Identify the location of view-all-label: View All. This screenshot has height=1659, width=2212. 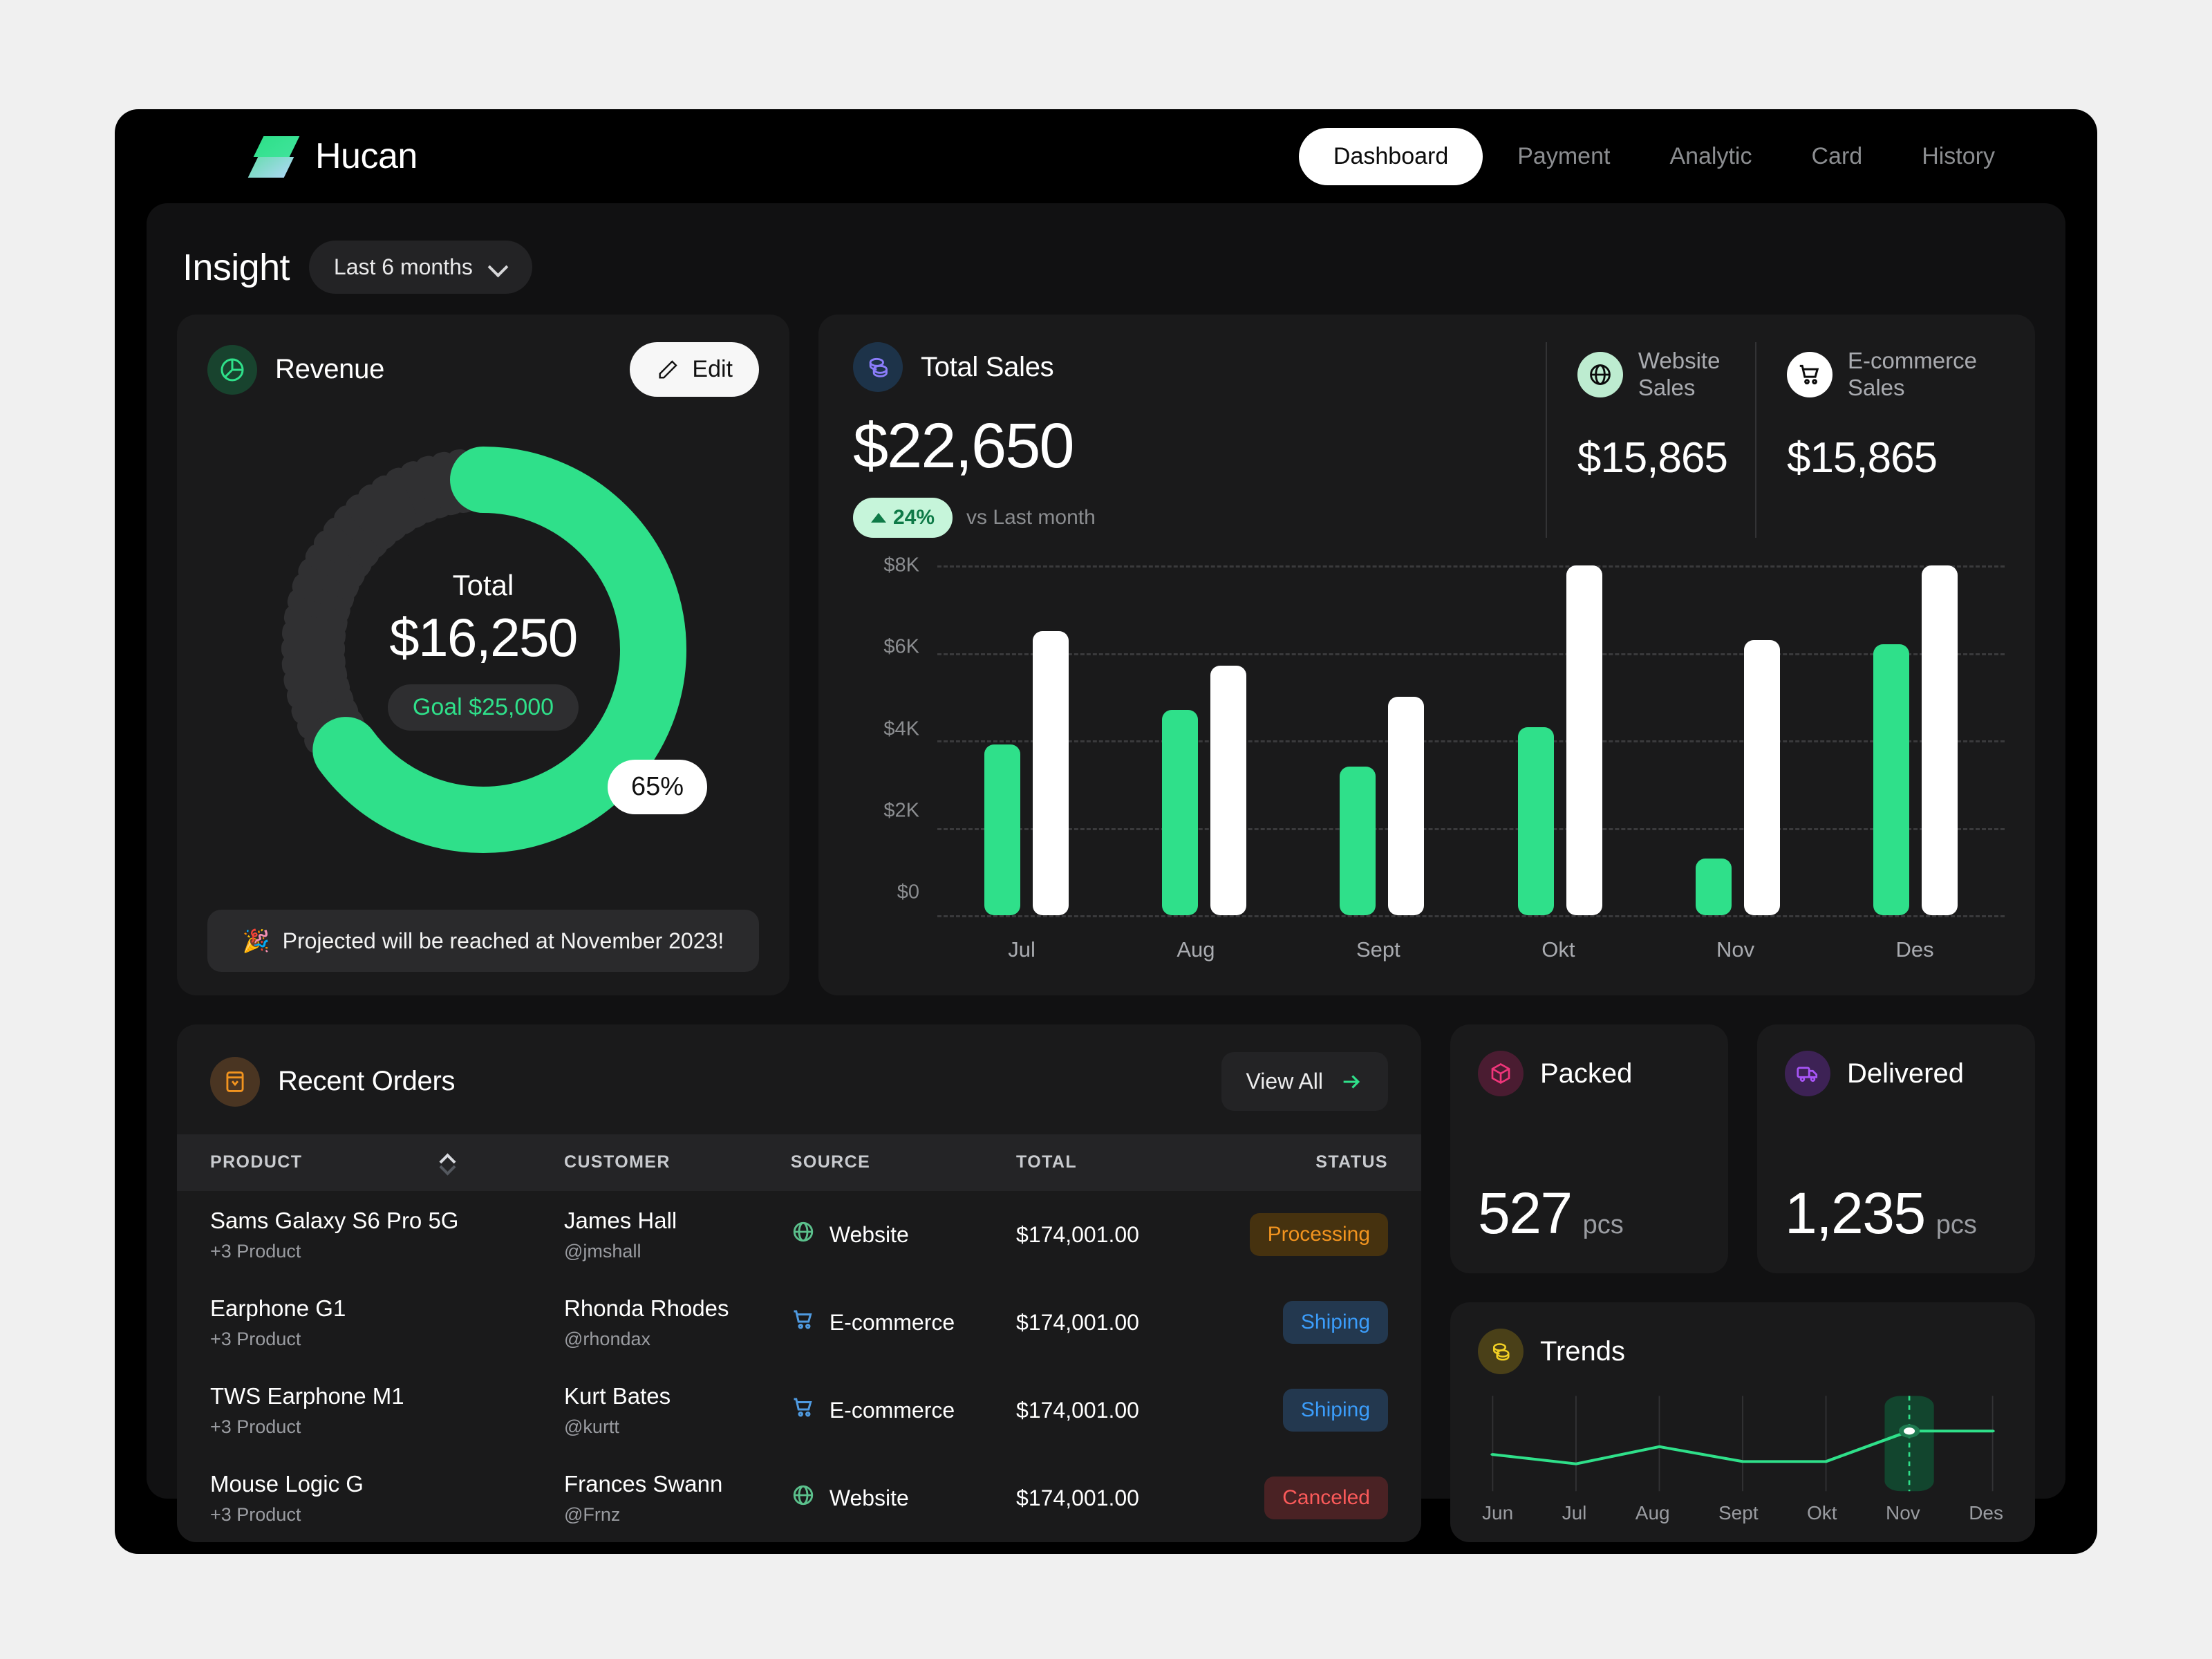
(1284, 1081).